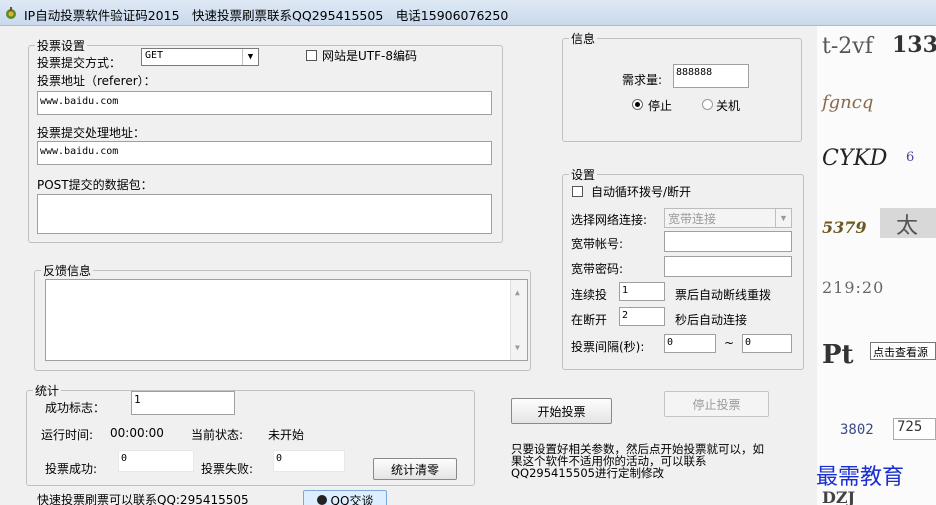 This screenshot has height=505, width=936. Describe the element at coordinates (767, 343) in the screenshot. I see `interval-to-input: 0` at that location.